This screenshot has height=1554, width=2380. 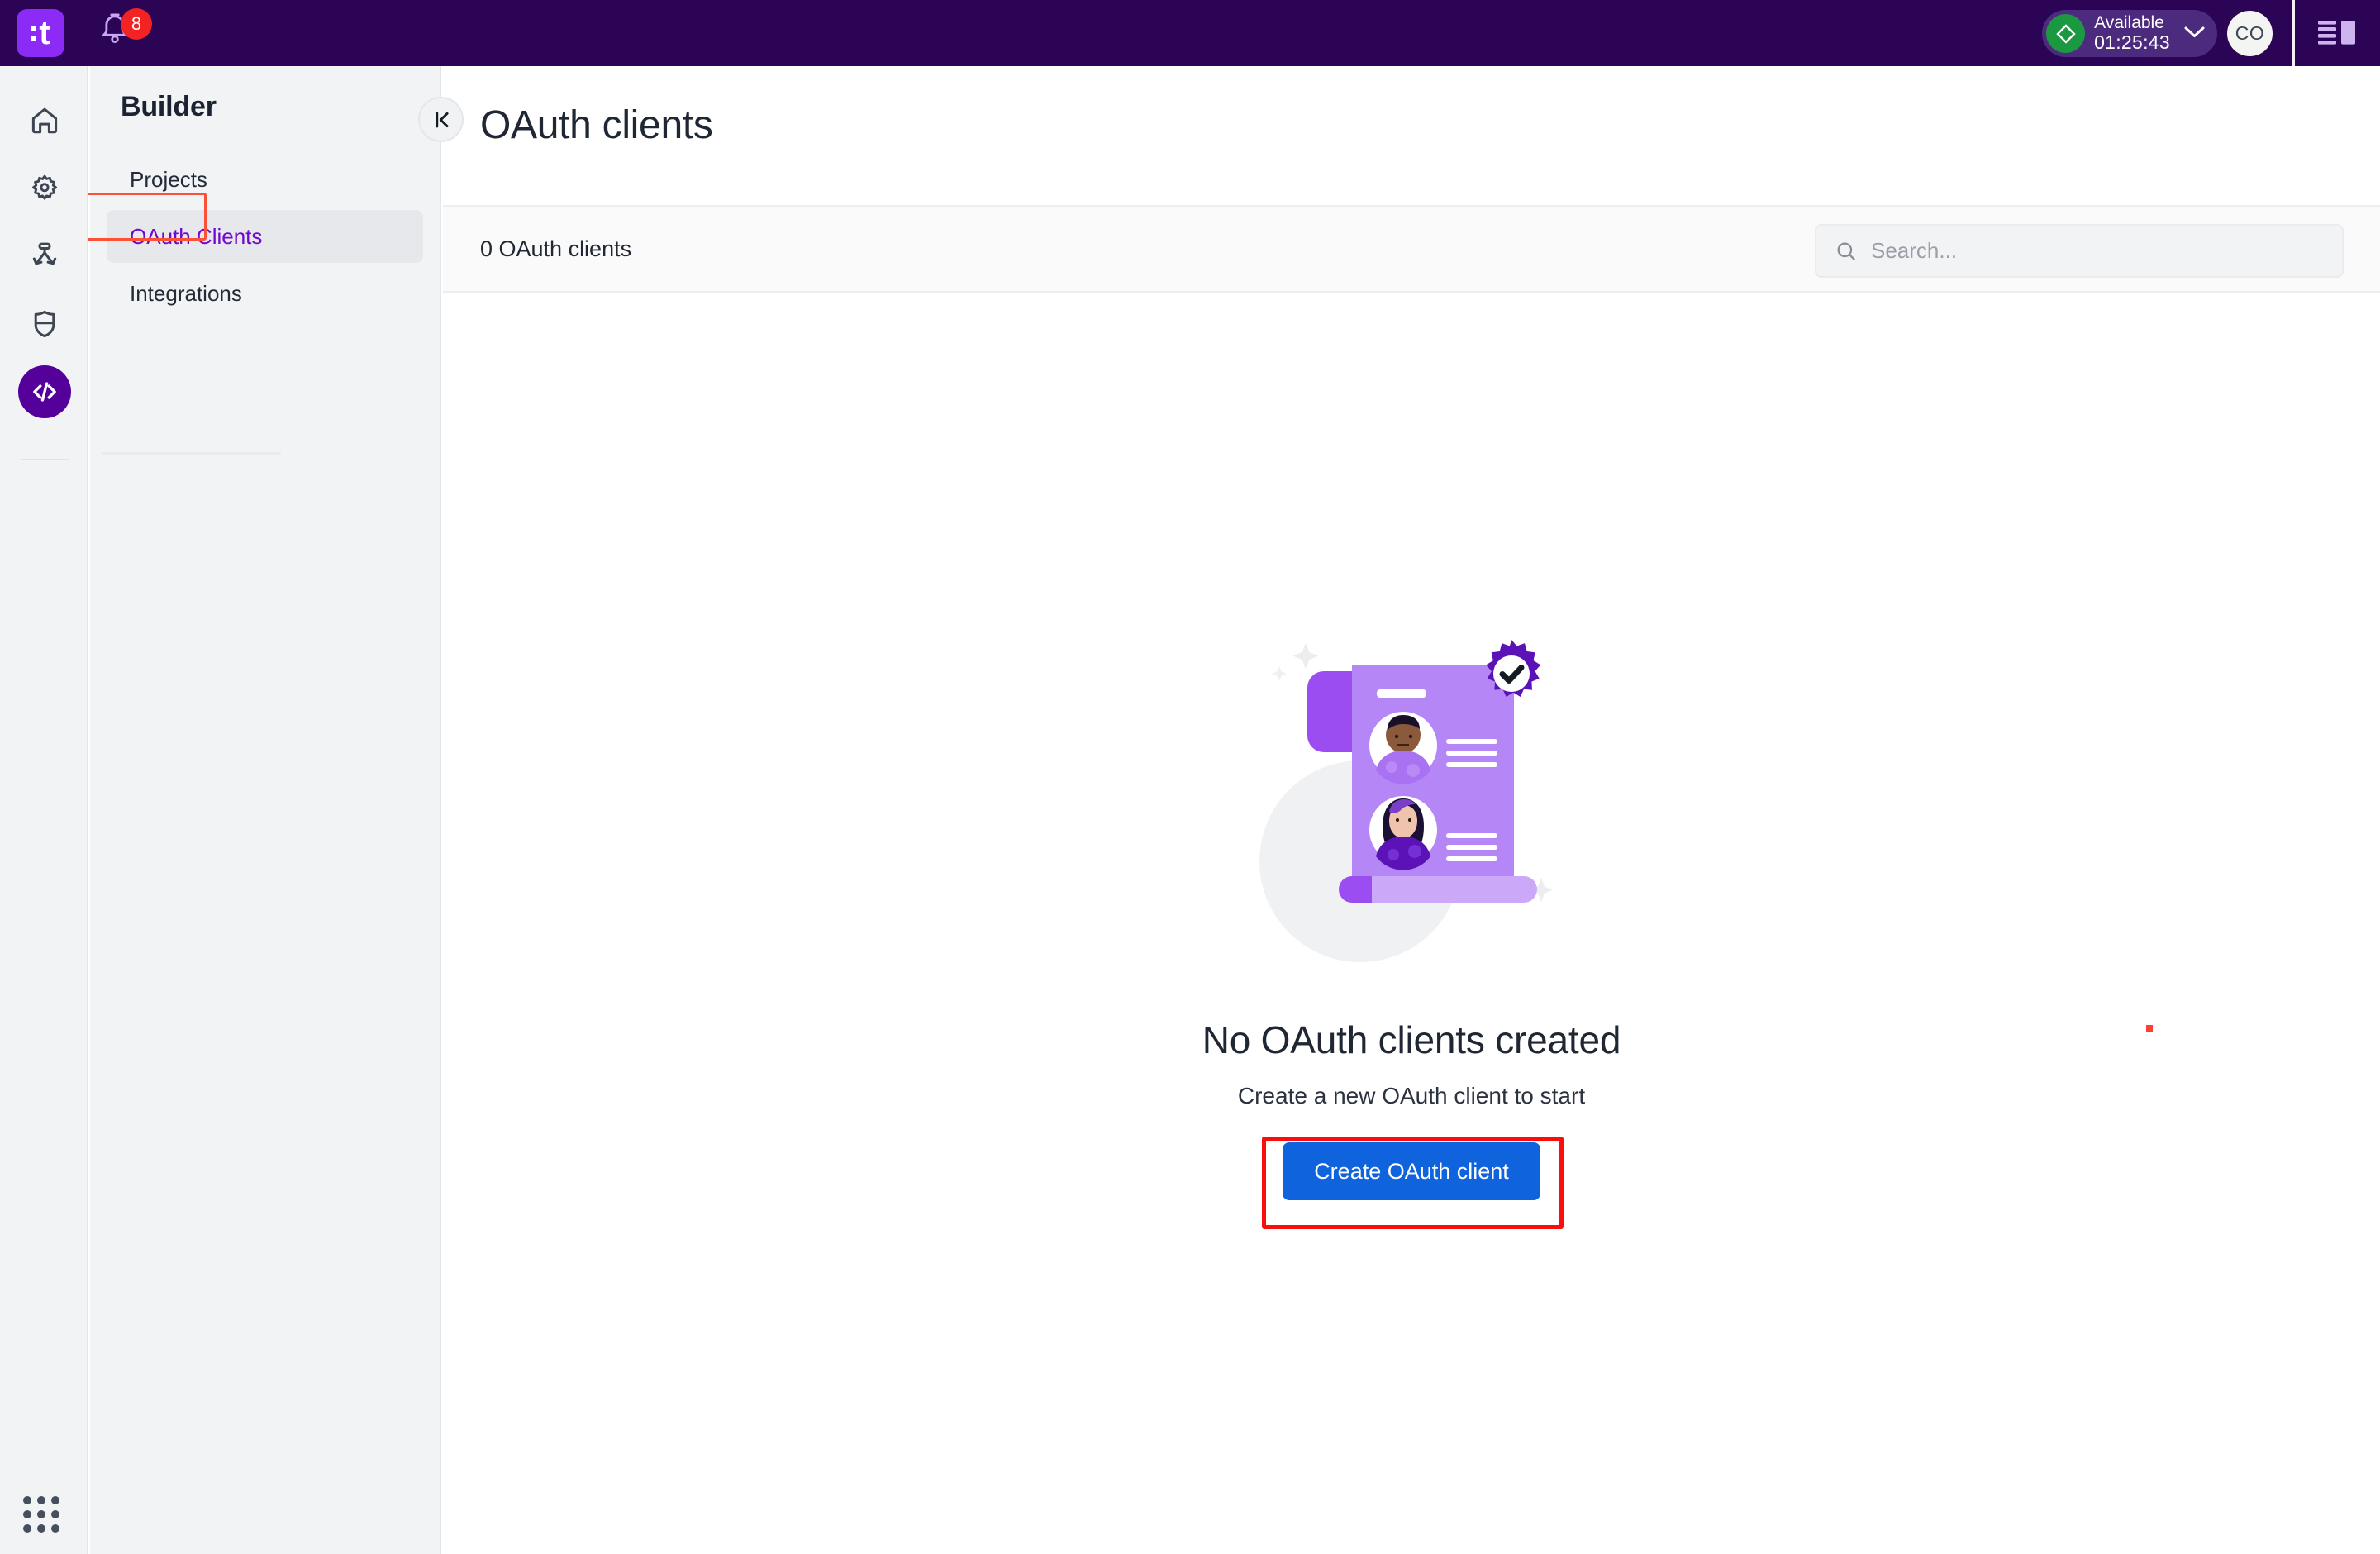 I want to click on sidebar-nav-list: Projects OAuth Clients Integrations, so click(x=265, y=238).